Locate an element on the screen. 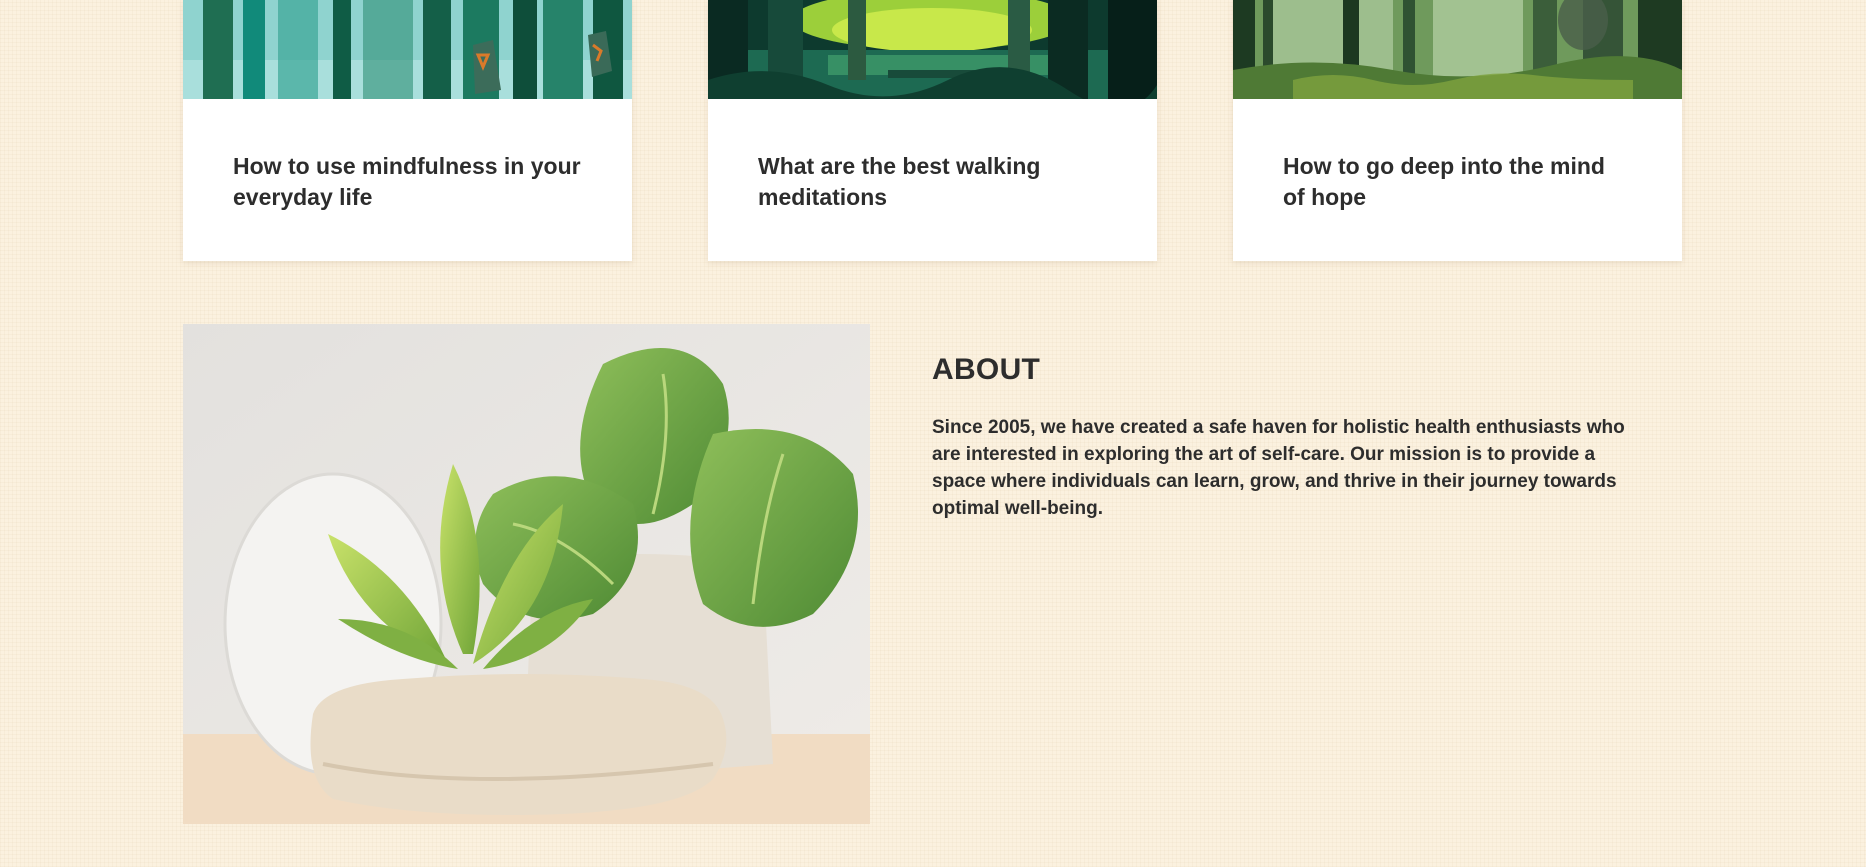 This screenshot has height=867, width=1866. blog-card-mind-of-hope: How to go deep into the mind of hope is located at coordinates (1457, 130).